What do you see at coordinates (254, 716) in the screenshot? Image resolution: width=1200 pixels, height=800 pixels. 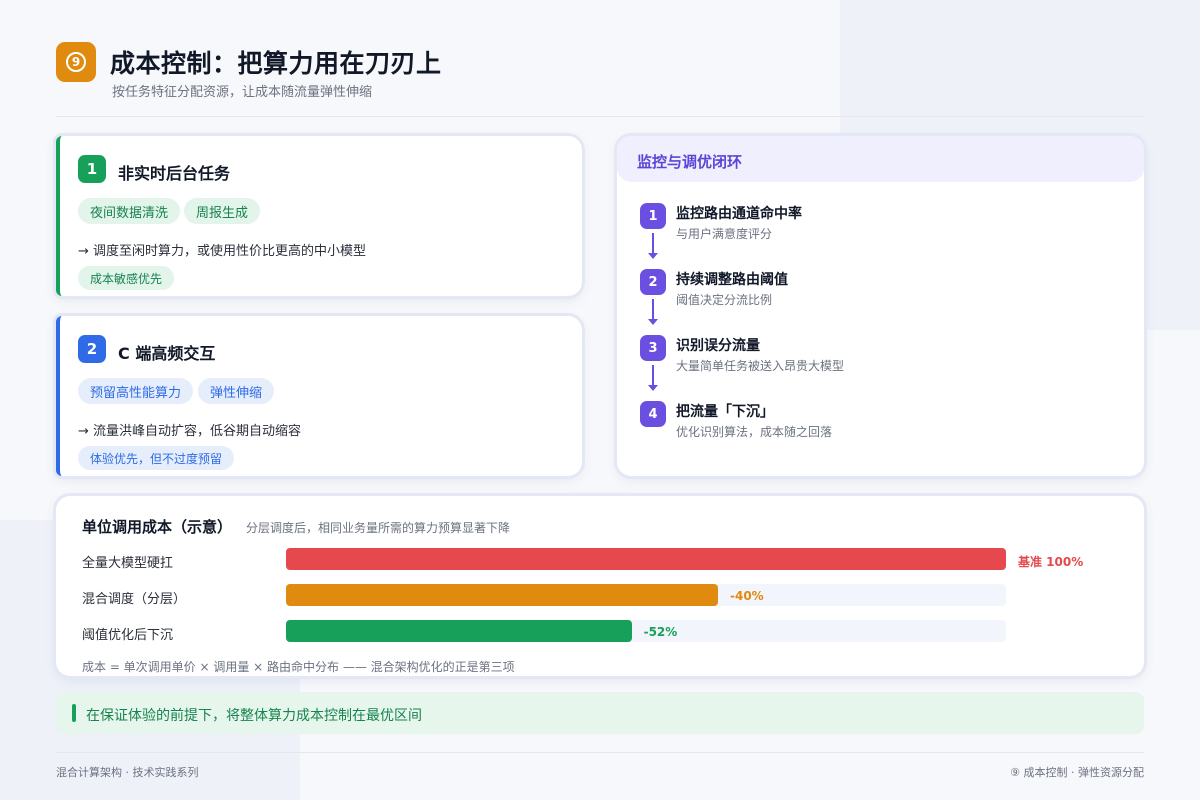 I see `callout-text: 在保证体验的前提下，将整体算力成本控制在最优区间` at bounding box center [254, 716].